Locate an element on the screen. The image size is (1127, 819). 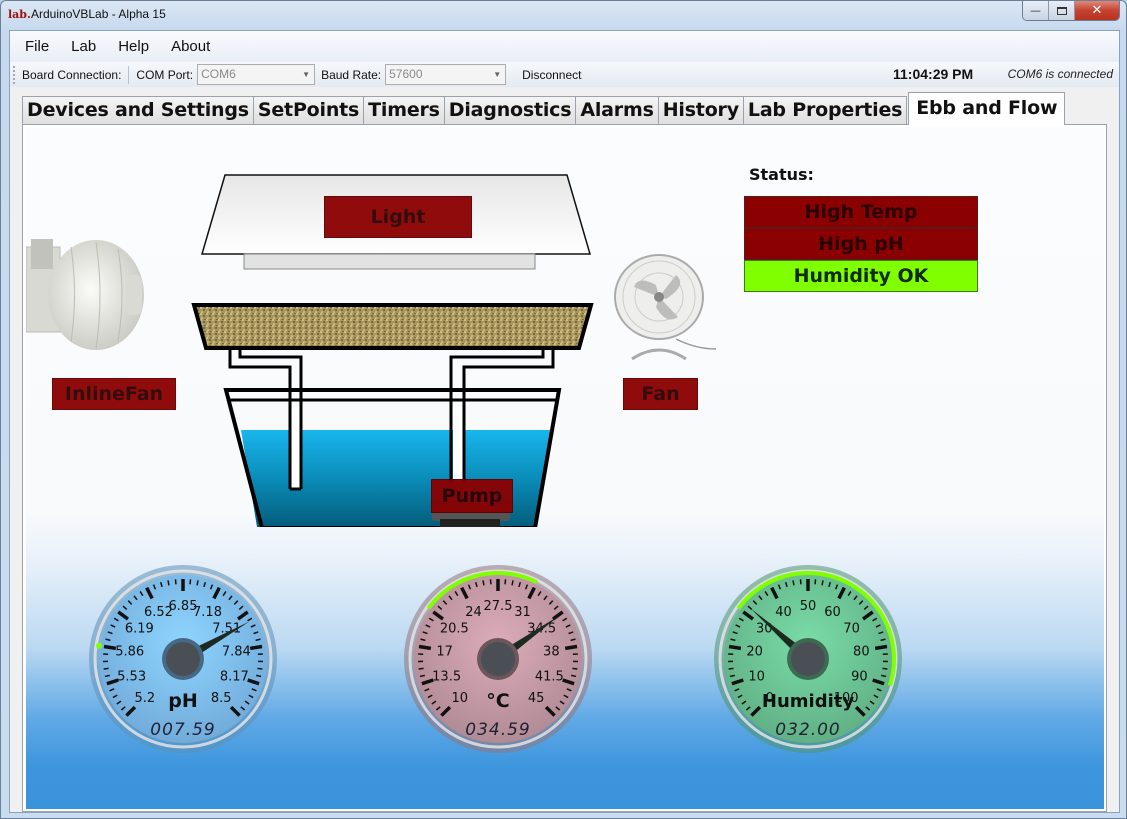
gauge-tick-label: 45 is located at coordinates (536, 698).